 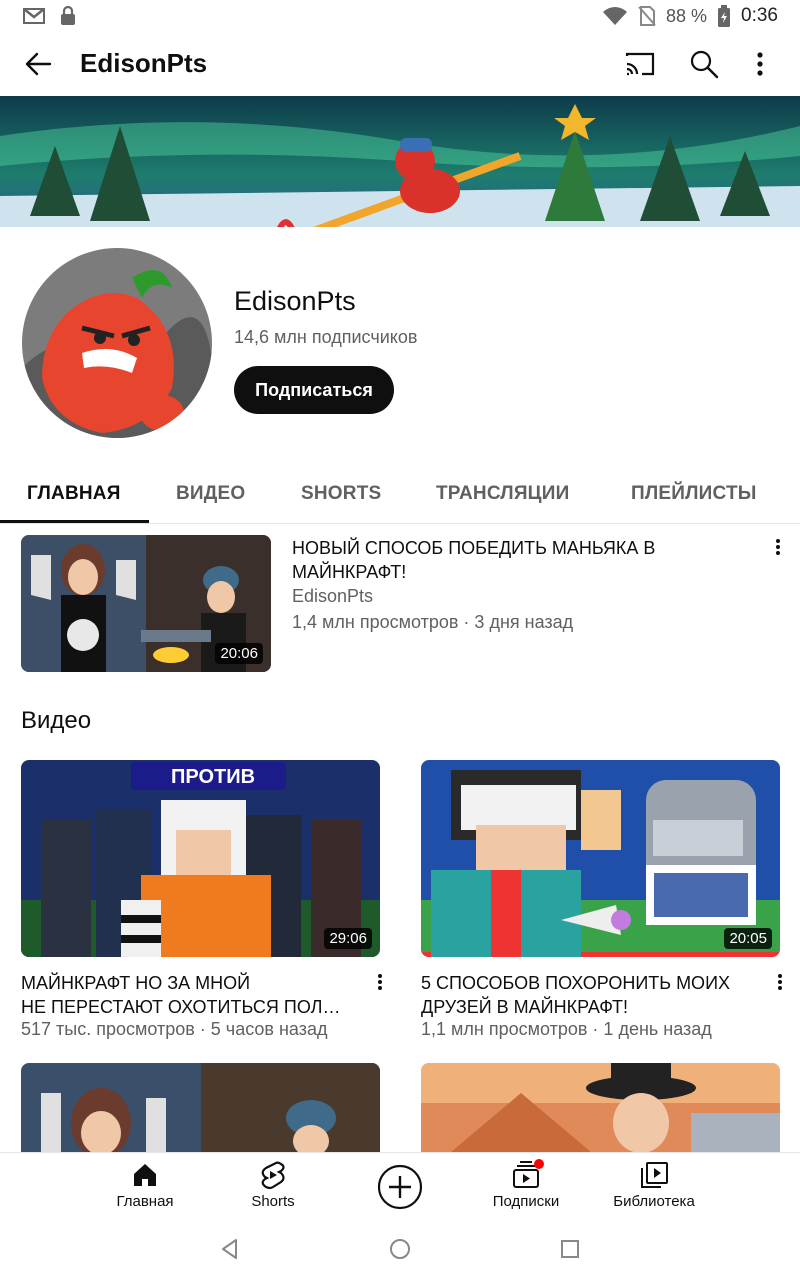 I want to click on video-duration: 20:06, so click(x=239, y=653).